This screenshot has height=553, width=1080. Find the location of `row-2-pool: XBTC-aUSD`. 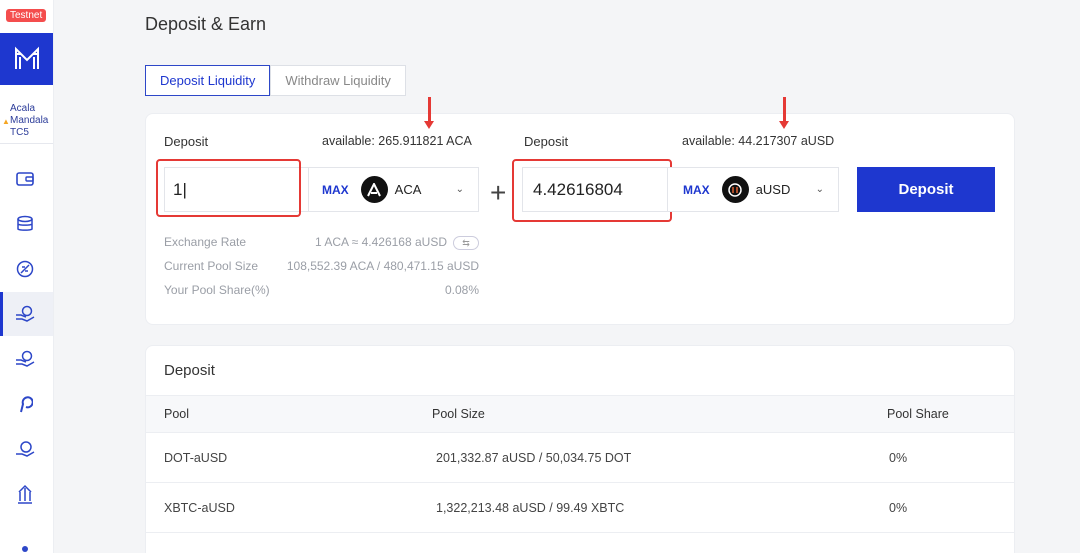

row-2-pool: XBTC-aUSD is located at coordinates (199, 508).